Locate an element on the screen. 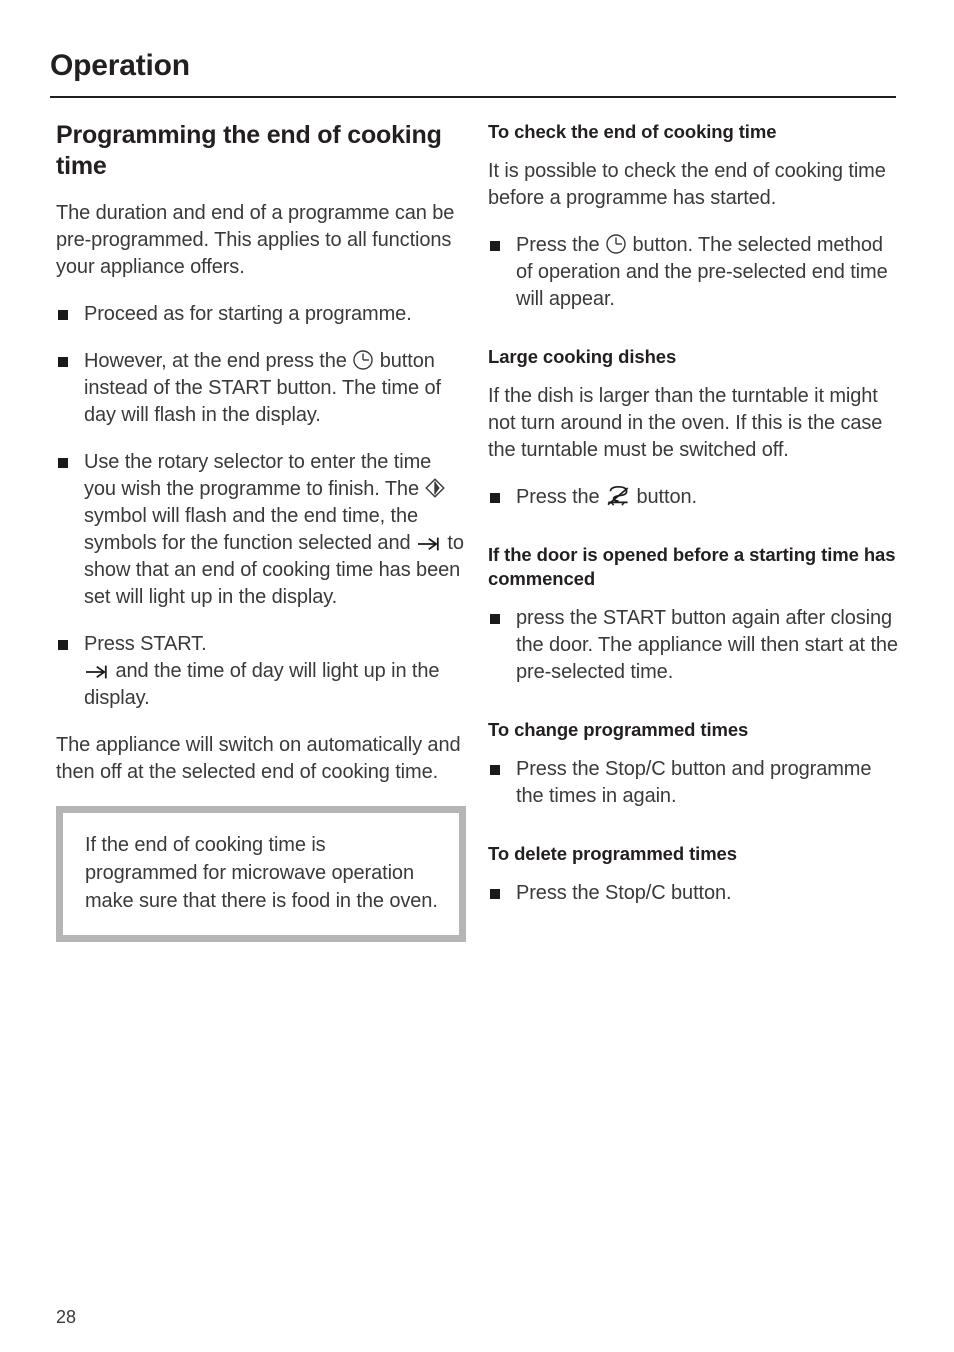  list-item-text-cont: button. is located at coordinates (664, 497).